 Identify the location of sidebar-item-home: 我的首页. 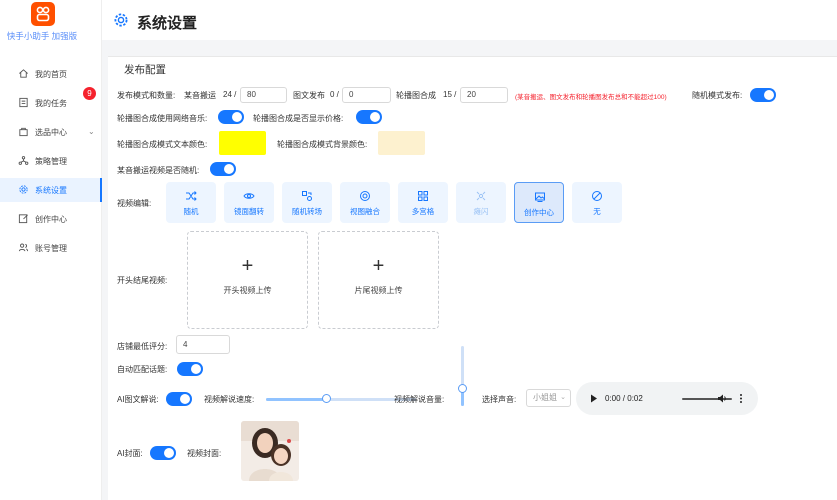
(51, 74).